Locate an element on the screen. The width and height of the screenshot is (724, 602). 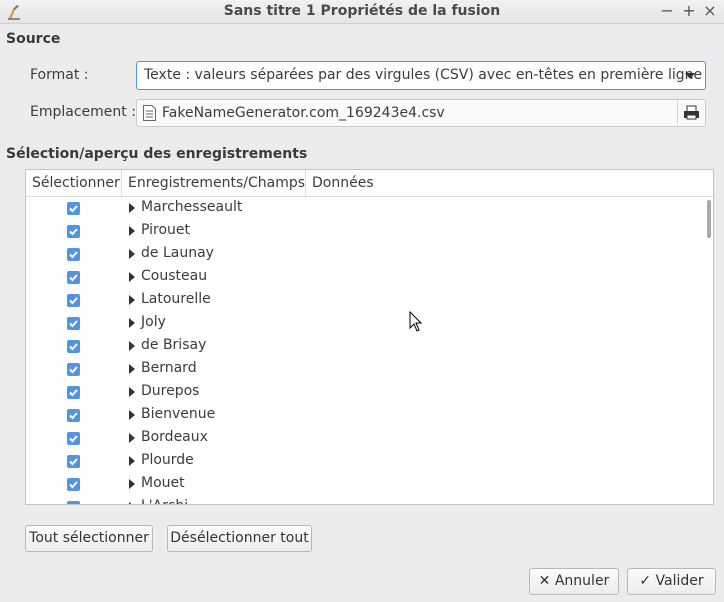
record-name: Durepos is located at coordinates (170, 391).